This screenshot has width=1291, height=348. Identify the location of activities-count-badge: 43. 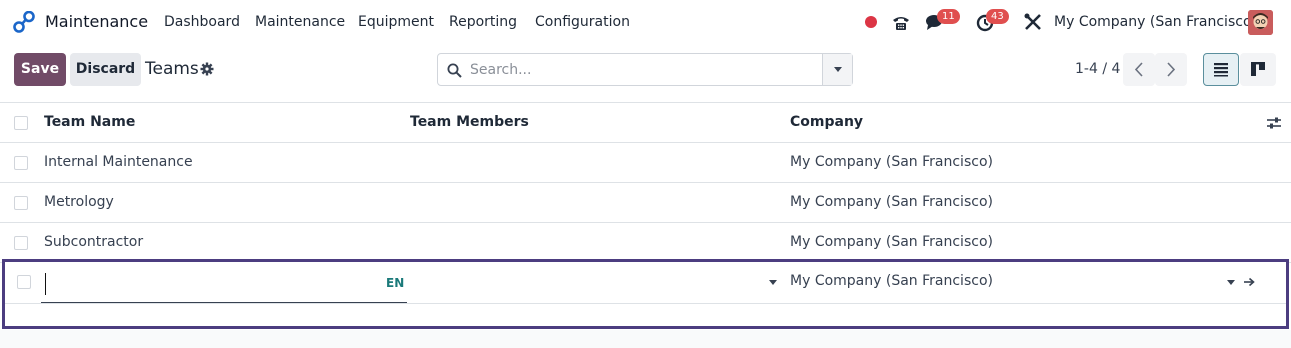
(997, 16).